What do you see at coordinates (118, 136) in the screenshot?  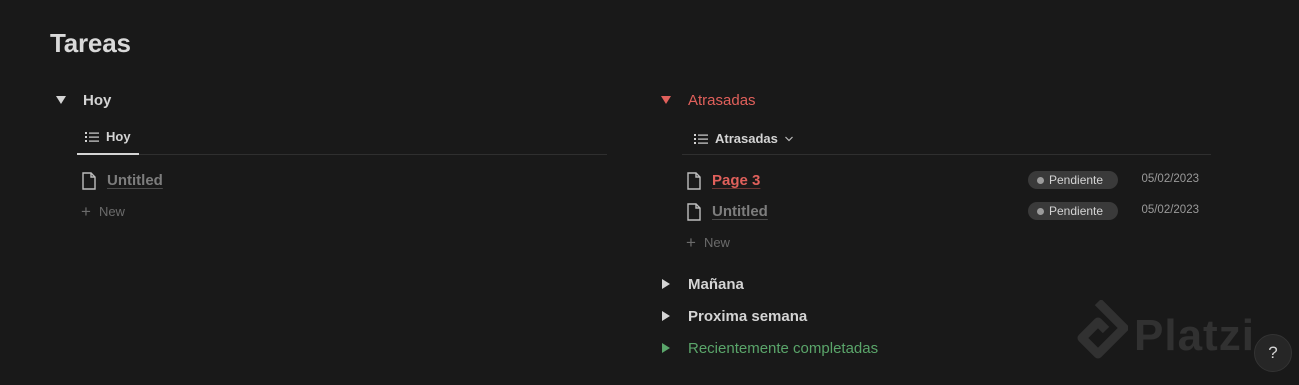 I see `view-label: Hoy` at bounding box center [118, 136].